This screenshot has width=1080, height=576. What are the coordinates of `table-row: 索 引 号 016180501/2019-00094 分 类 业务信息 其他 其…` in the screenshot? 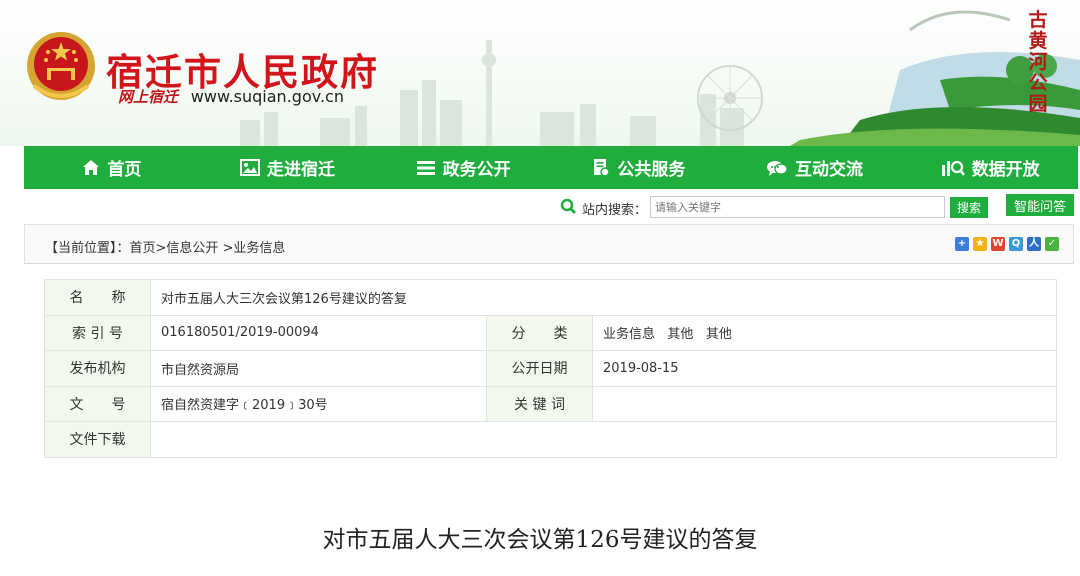 It's located at (550, 332).